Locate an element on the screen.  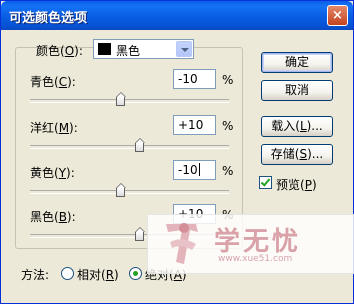
magenta-slider-track is located at coordinates (129, 147).